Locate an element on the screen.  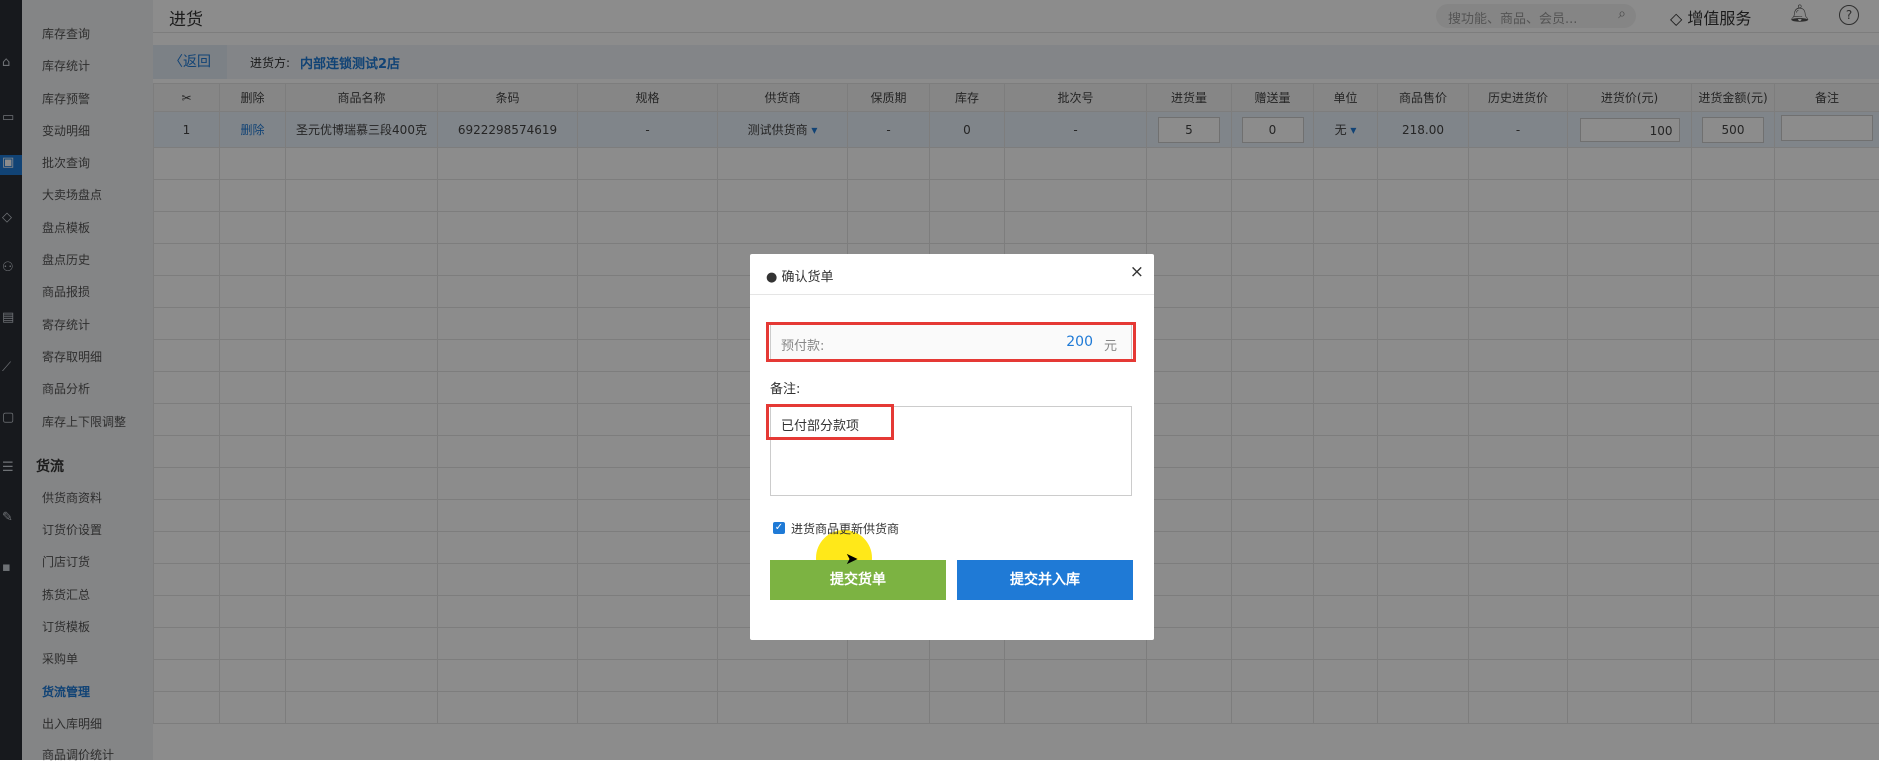
dialog-title: ● 确认货单 is located at coordinates (800, 275).